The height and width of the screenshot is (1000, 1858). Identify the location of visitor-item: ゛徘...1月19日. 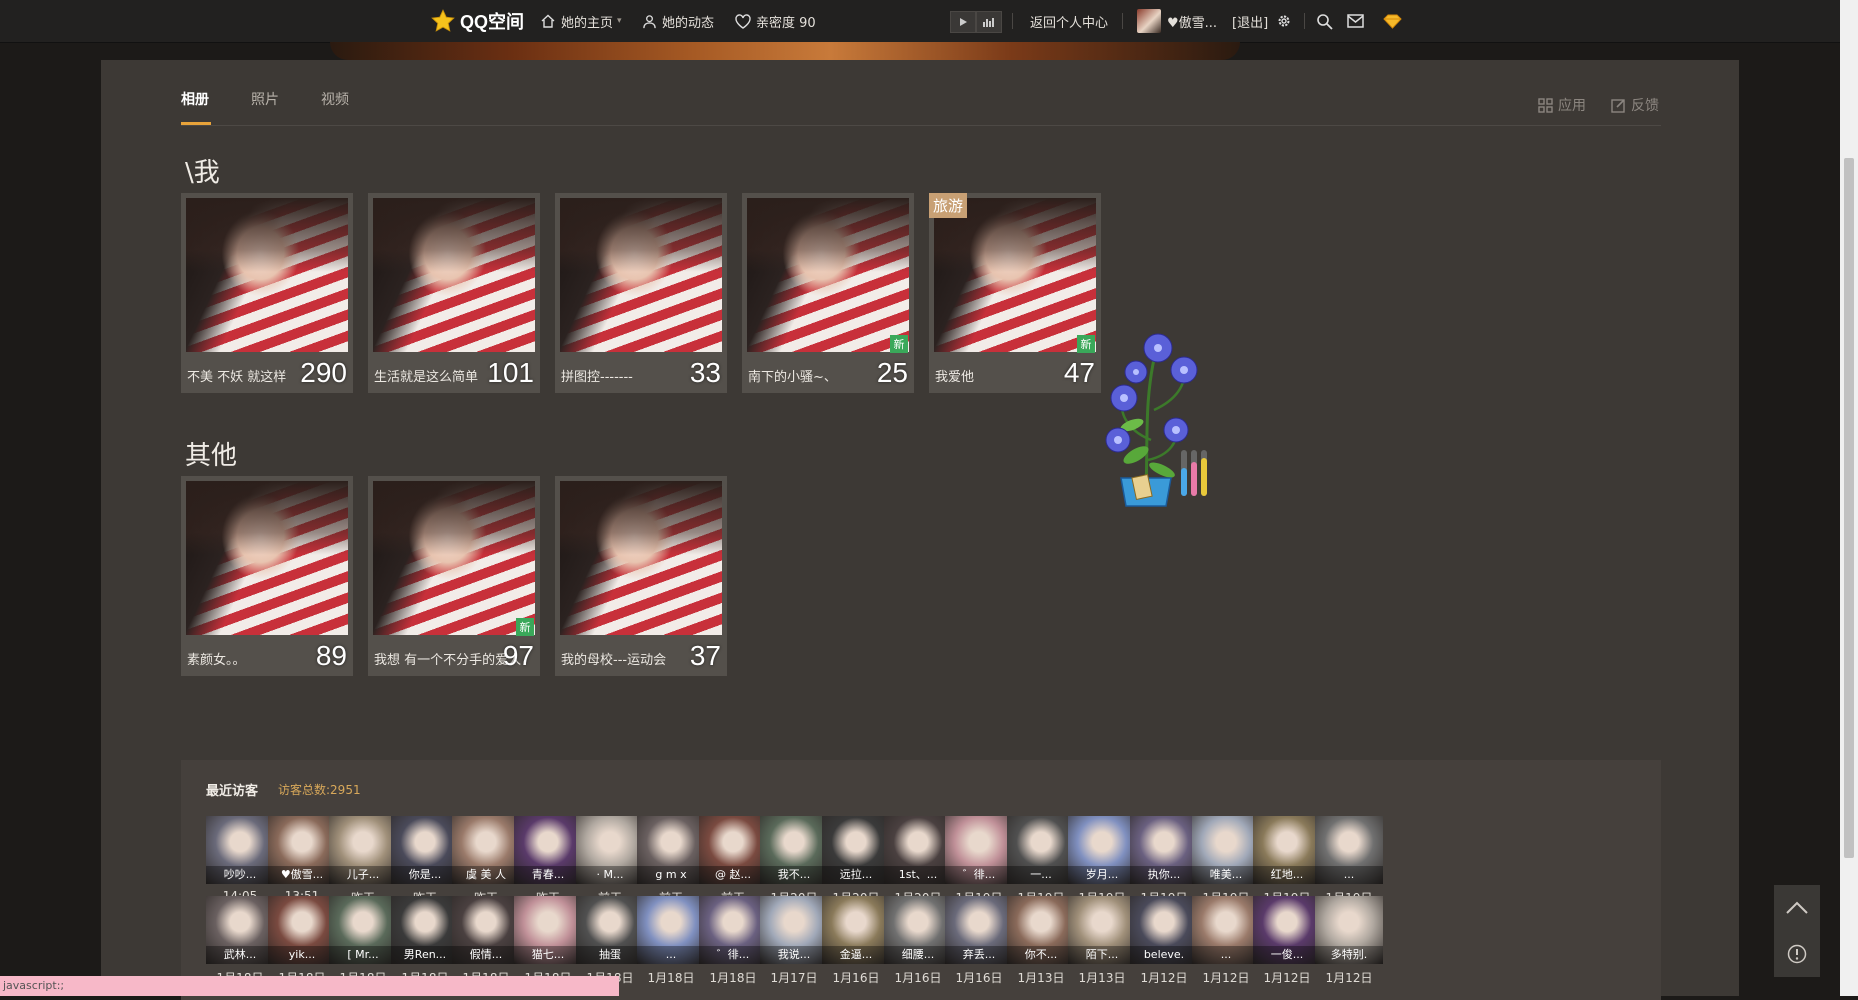
(979, 861).